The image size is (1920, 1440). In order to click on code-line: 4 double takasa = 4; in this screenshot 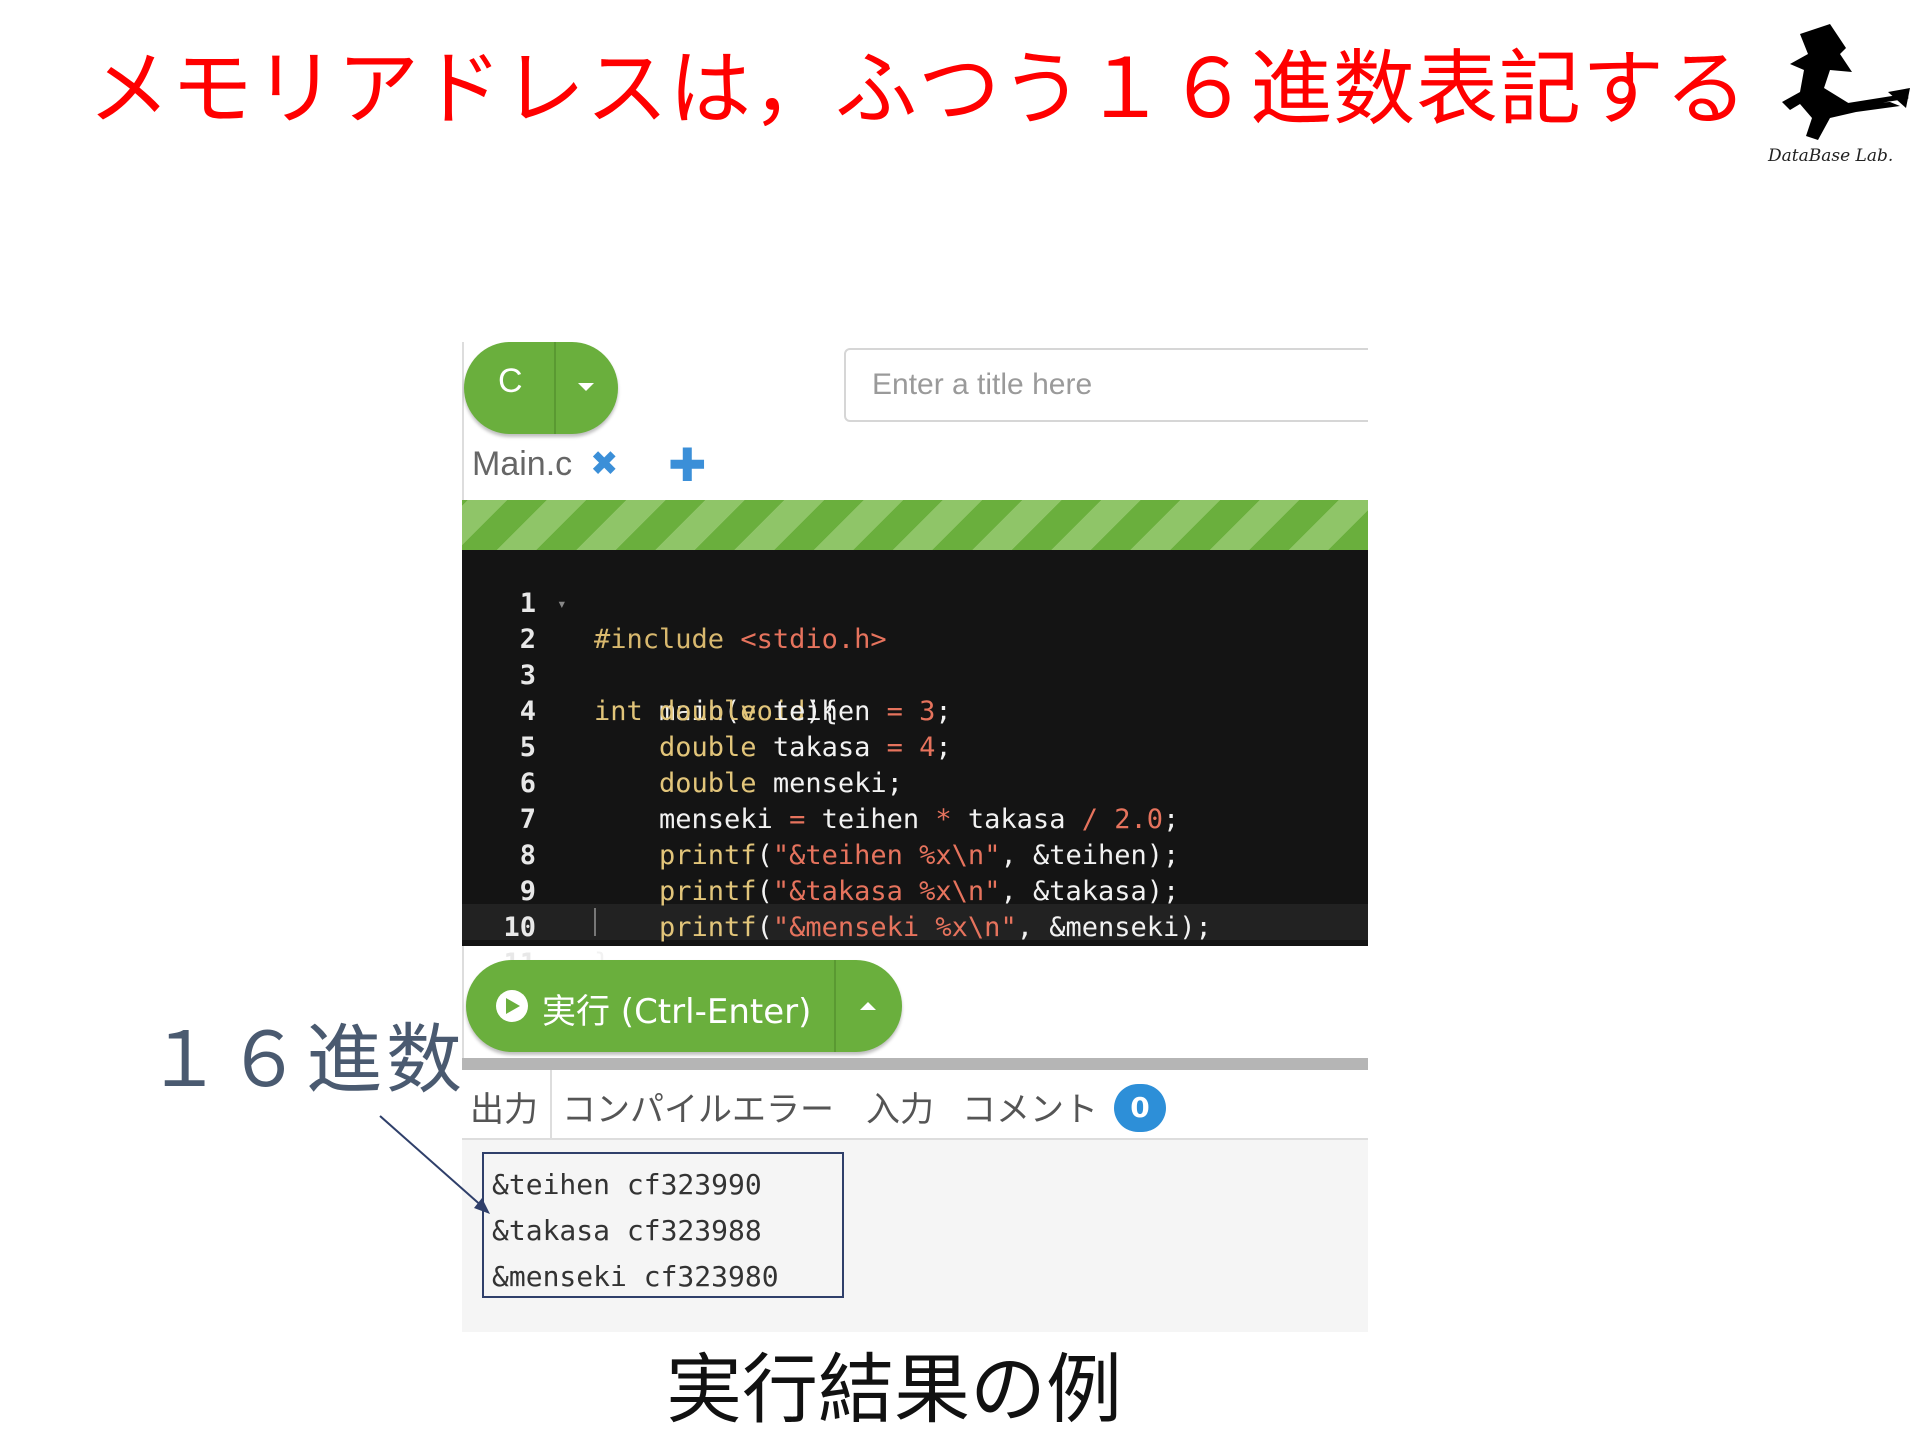, I will do `click(915, 710)`.